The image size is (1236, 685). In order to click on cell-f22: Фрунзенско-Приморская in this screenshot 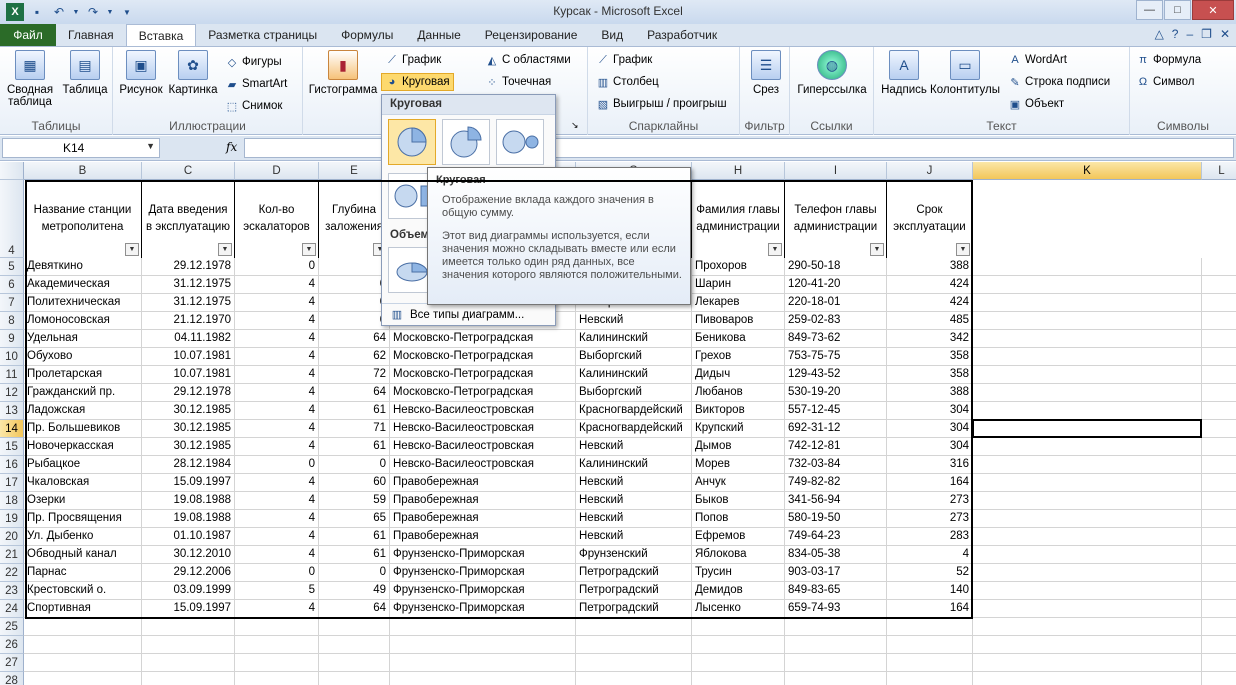, I will do `click(483, 573)`.